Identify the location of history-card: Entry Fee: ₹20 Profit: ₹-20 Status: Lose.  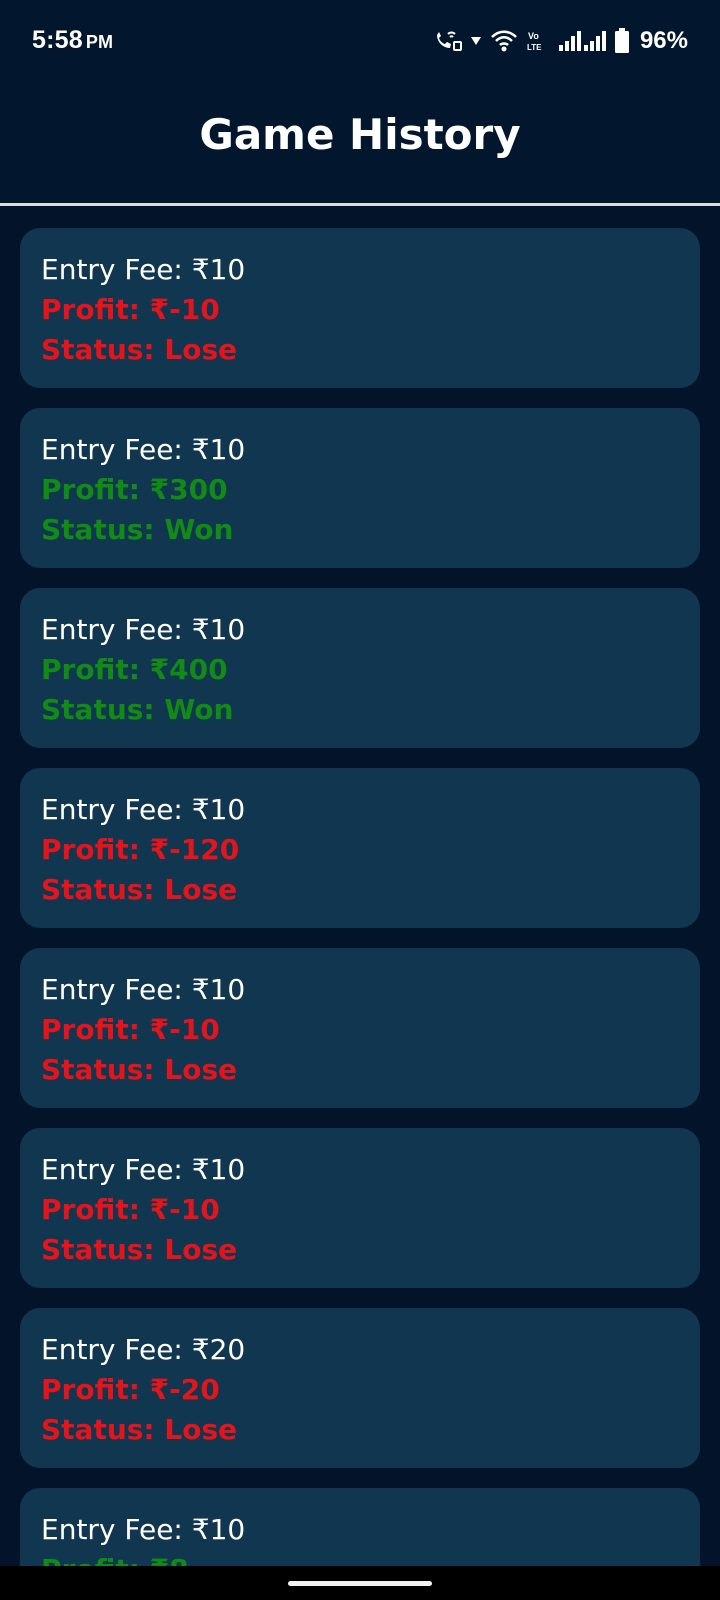
(360, 1388).